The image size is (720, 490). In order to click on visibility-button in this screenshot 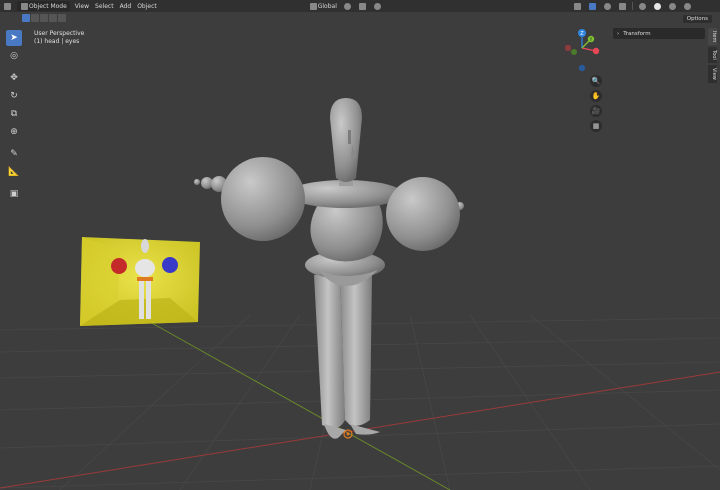, I will do `click(577, 6)`.